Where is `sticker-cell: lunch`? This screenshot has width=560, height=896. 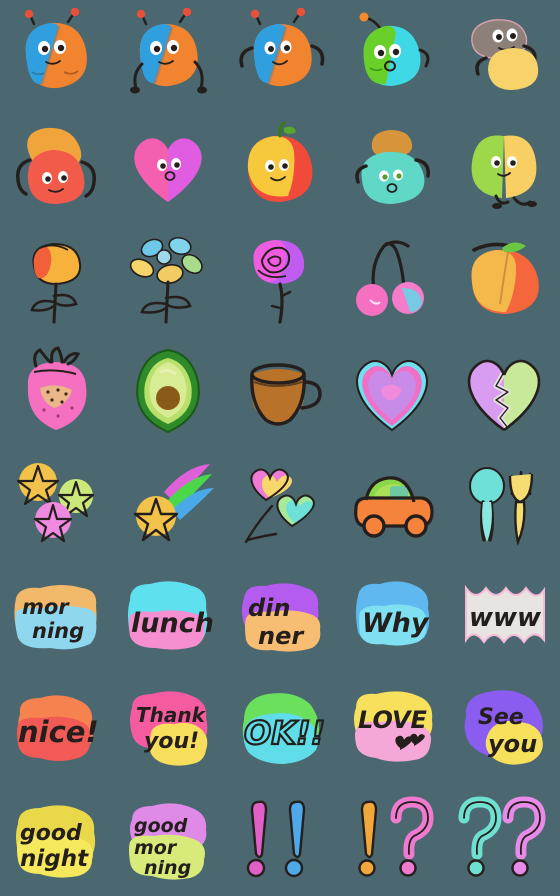
sticker-cell: lunch is located at coordinates (168, 616).